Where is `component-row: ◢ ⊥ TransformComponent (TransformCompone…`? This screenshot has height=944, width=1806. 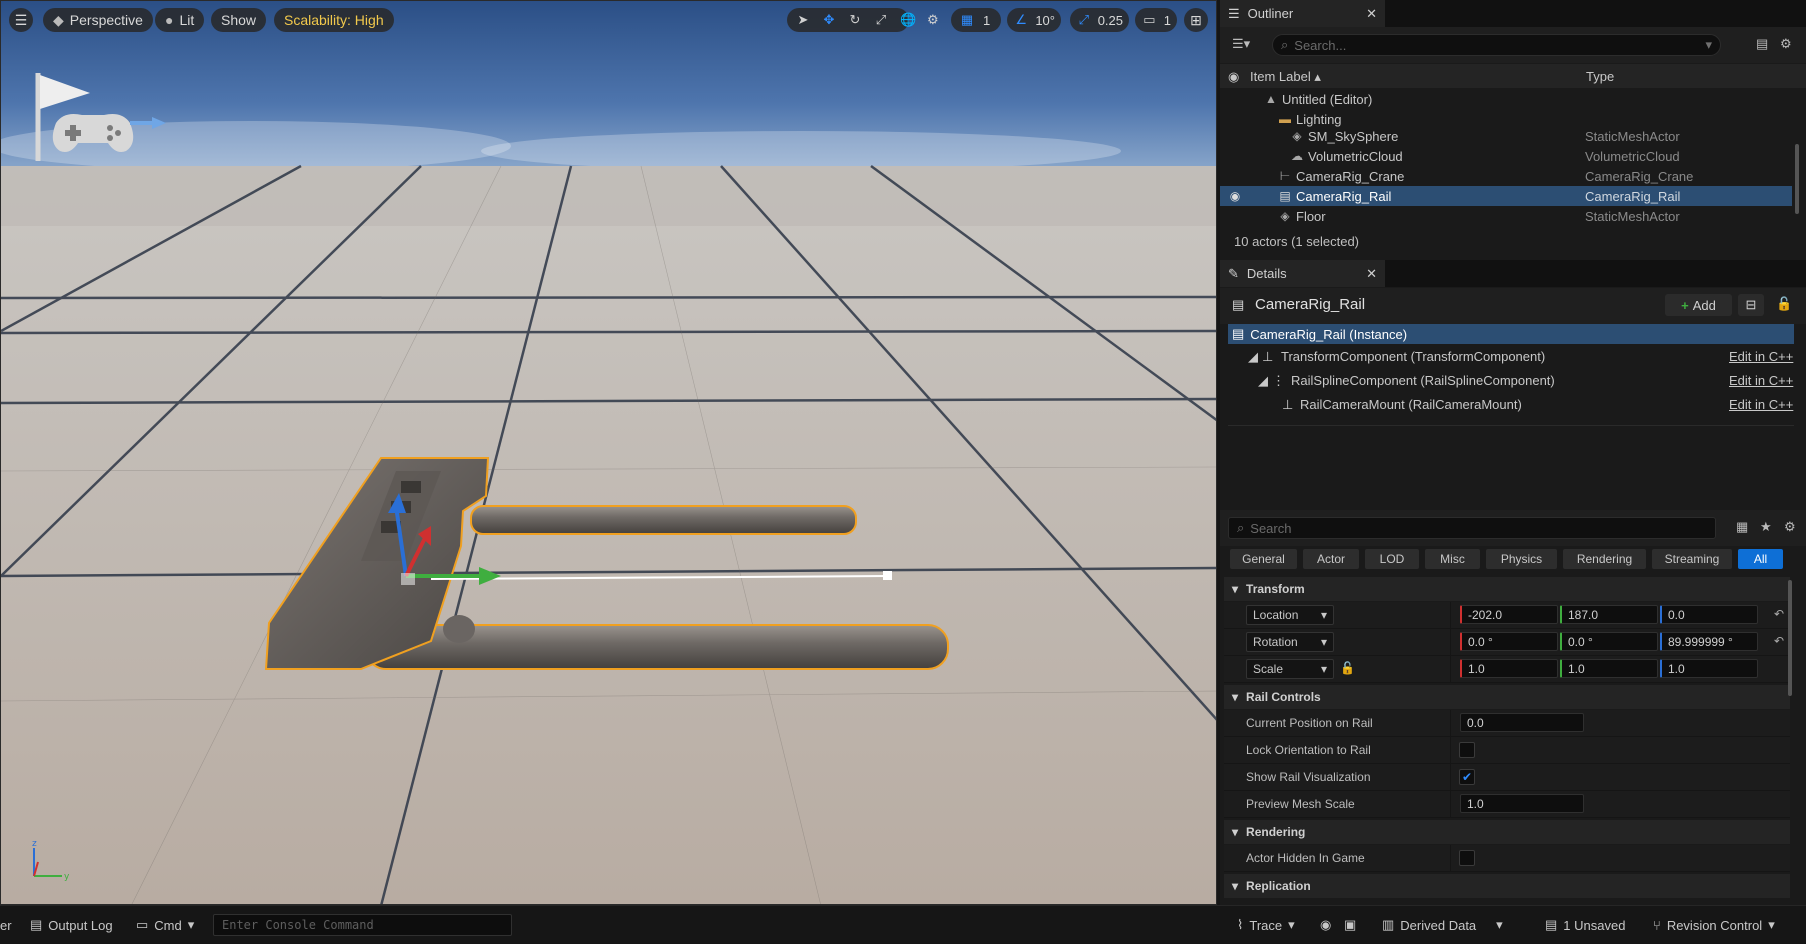
component-row: ◢ ⊥ TransformComponent (TransformCompone… is located at coordinates (1513, 357).